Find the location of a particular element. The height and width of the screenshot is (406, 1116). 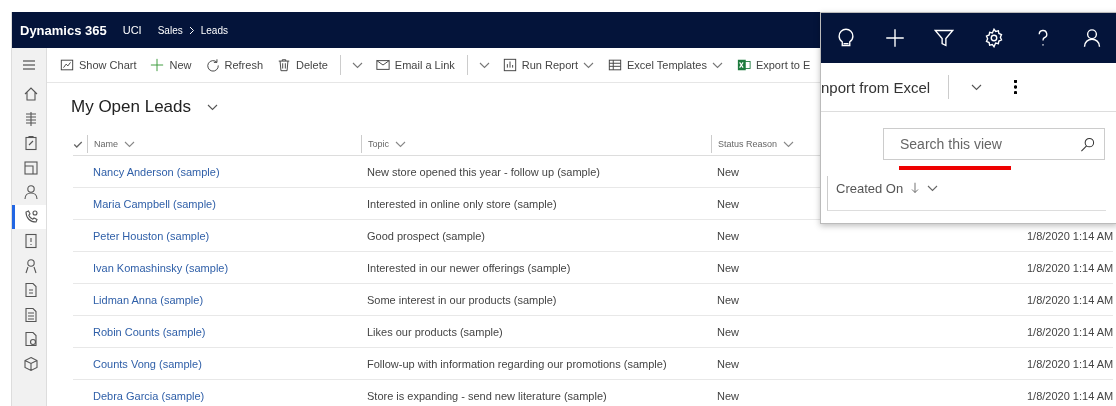

app-label: UCI is located at coordinates (132, 30).